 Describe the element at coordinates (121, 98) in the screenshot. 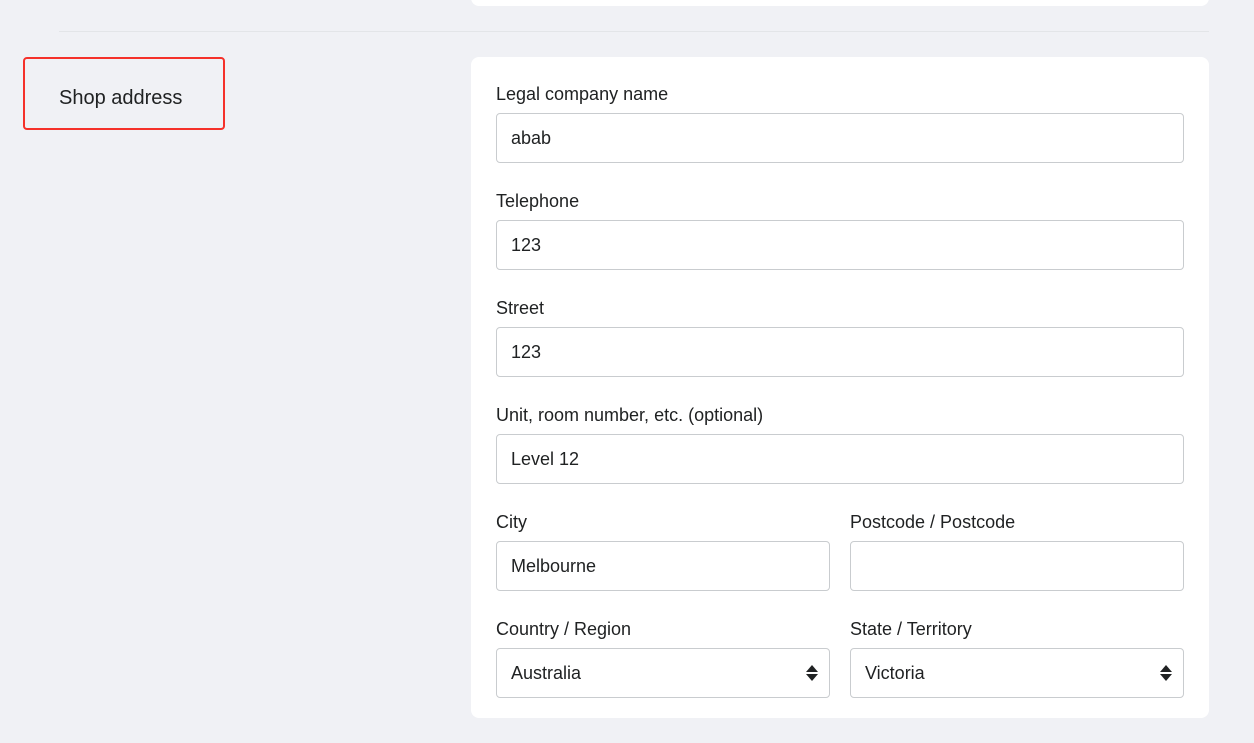

I see `section-title: Shop address` at that location.